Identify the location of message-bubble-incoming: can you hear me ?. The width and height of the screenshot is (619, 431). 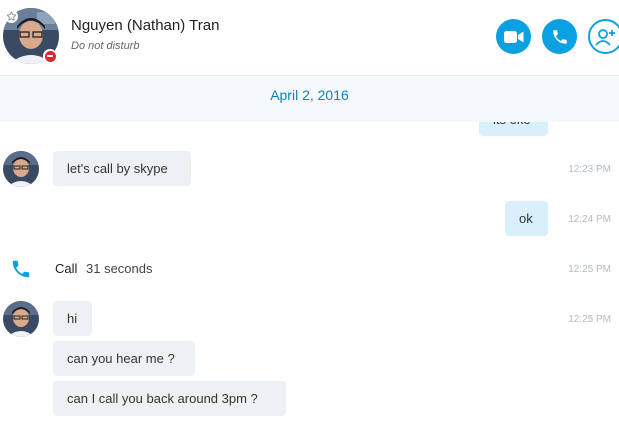
(124, 358).